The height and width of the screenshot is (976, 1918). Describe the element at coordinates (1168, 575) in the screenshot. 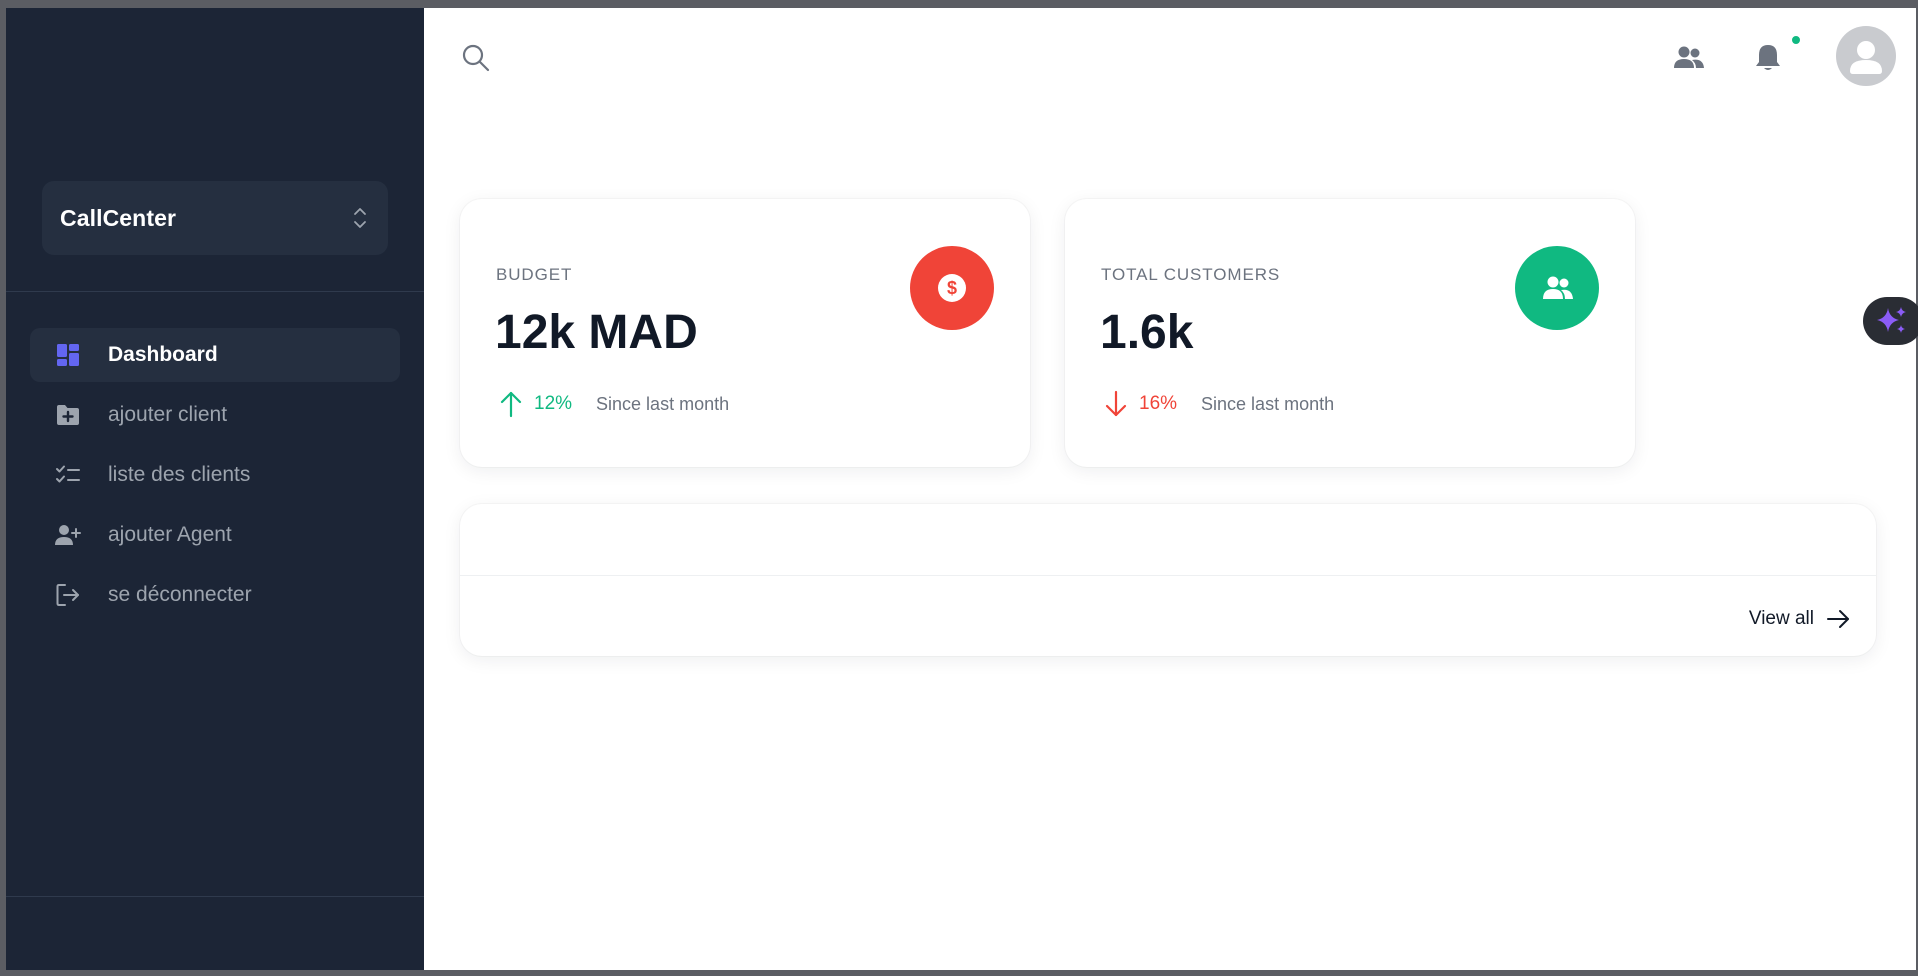

I see `panel-divider` at that location.